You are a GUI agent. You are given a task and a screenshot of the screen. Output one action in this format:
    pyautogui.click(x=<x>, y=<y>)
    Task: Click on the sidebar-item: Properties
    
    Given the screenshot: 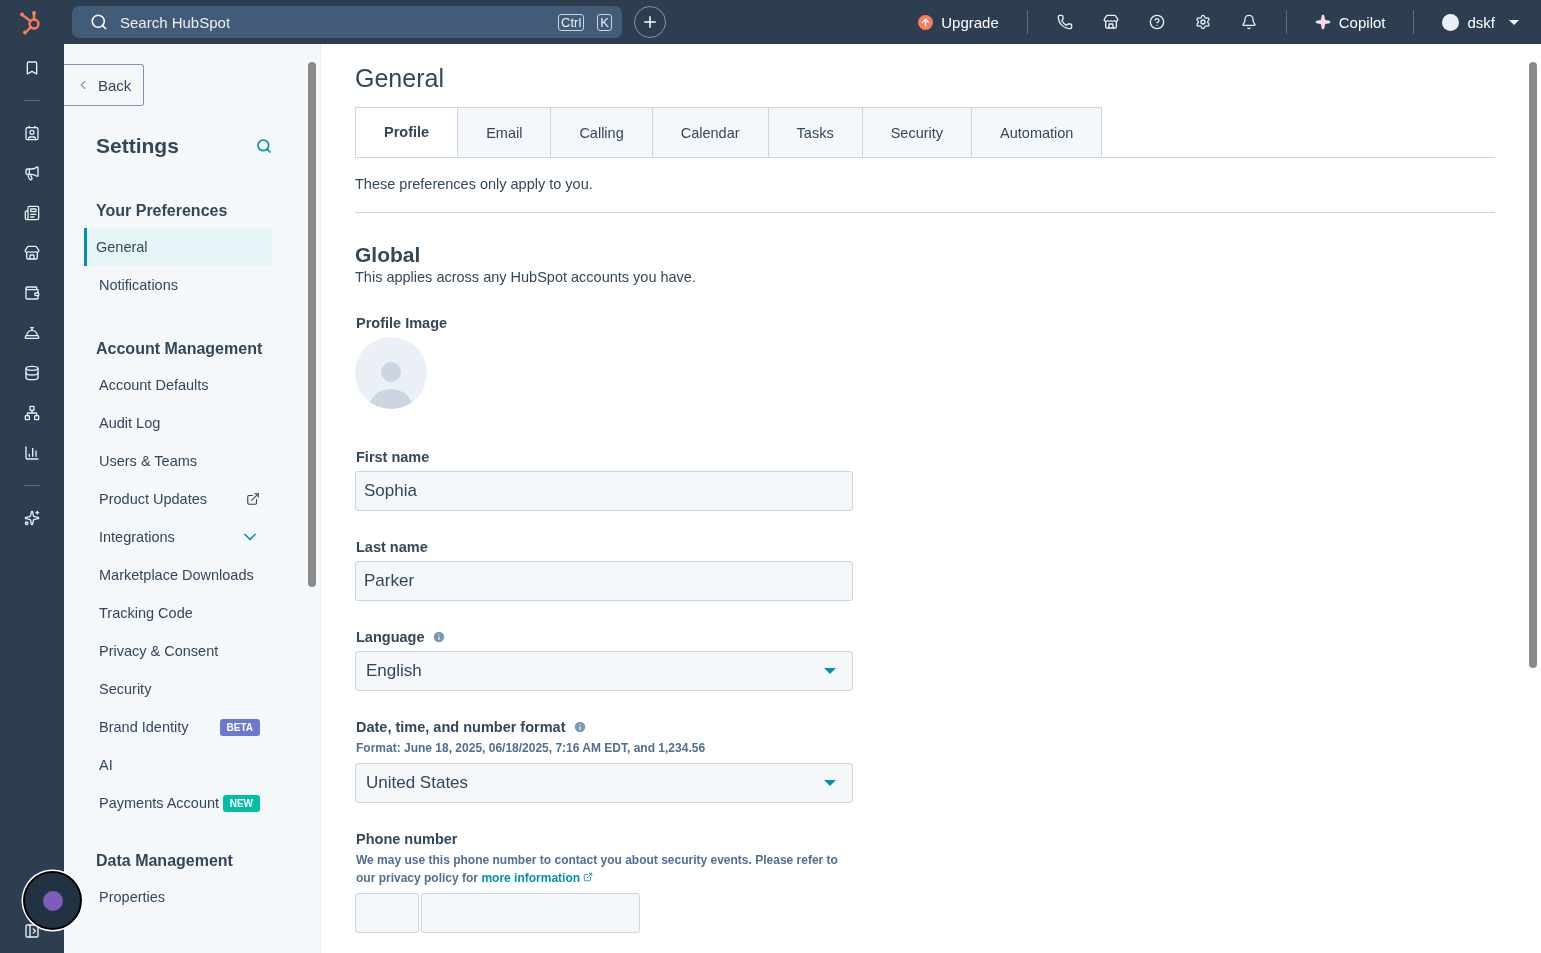 What is the action you would take?
    pyautogui.click(x=178, y=897)
    